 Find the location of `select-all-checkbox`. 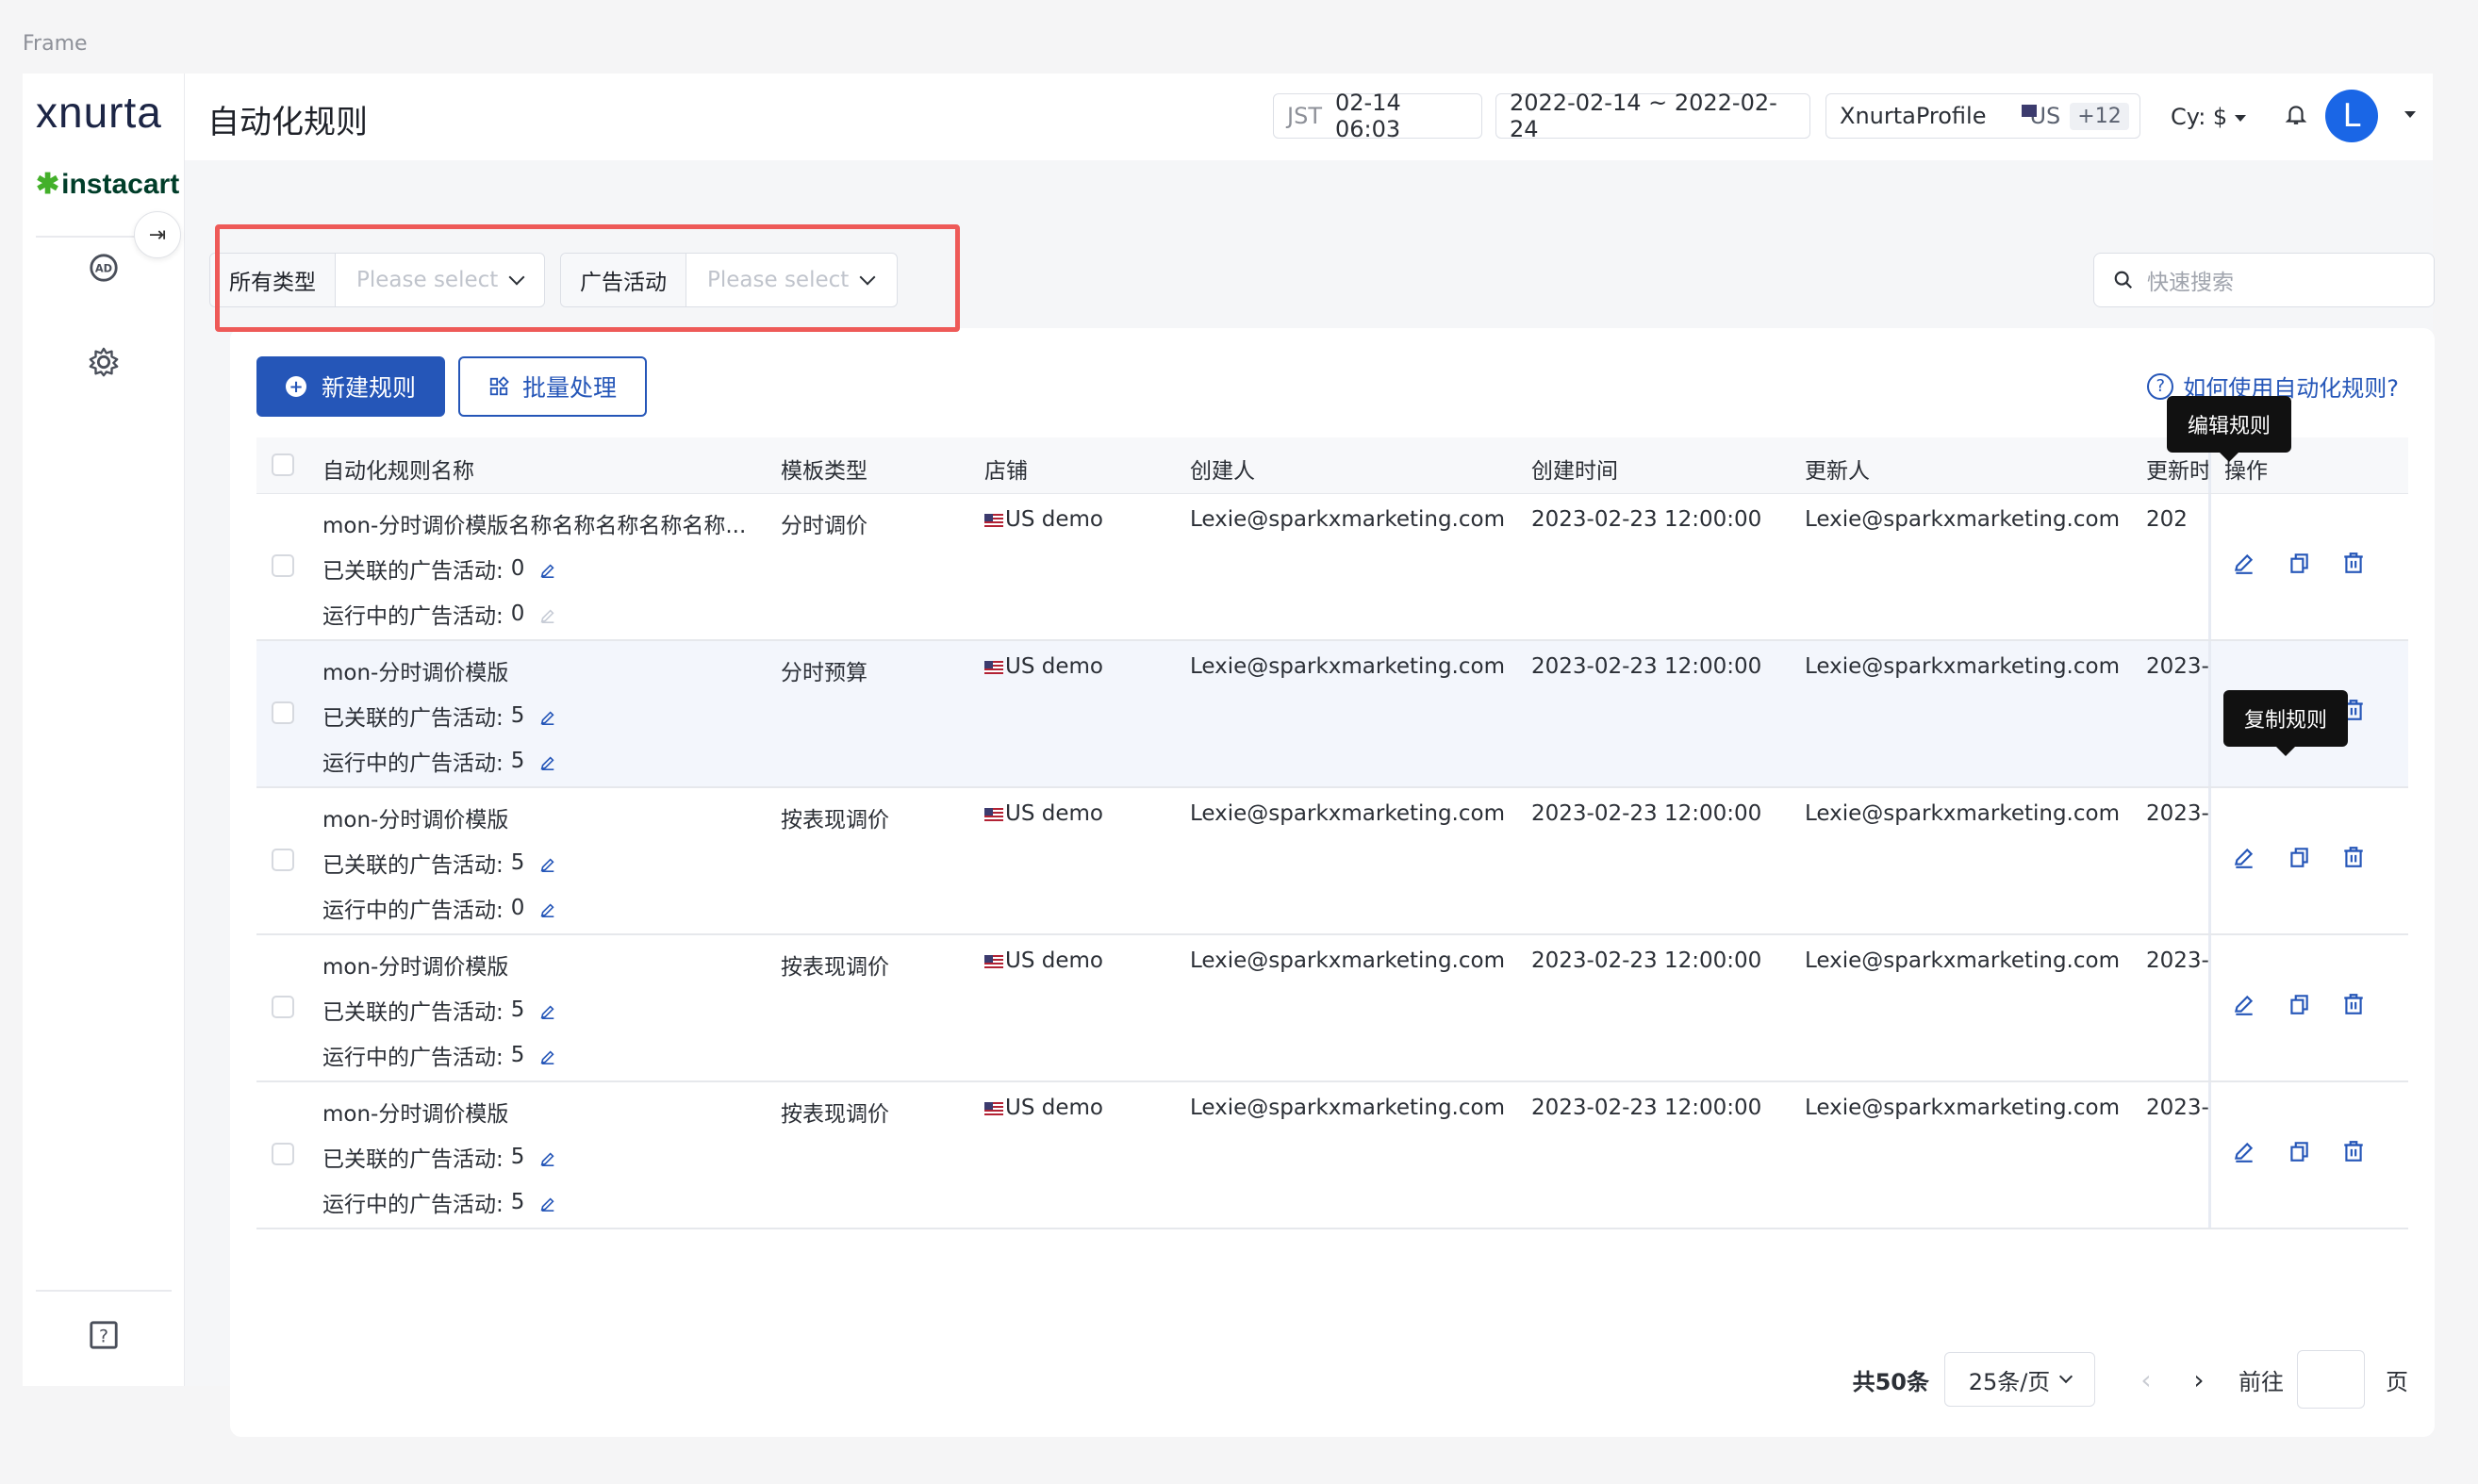

select-all-checkbox is located at coordinates (283, 464).